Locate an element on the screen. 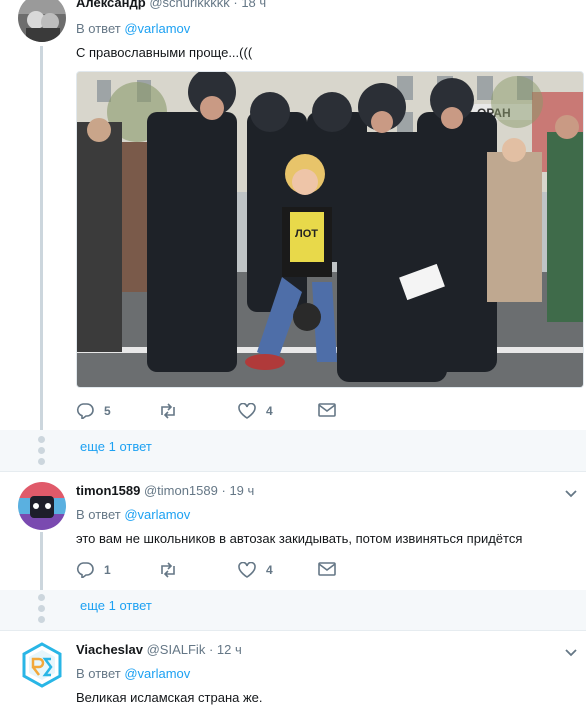 The width and height of the screenshot is (586, 711). reply-button: 1 is located at coordinates (93, 570).